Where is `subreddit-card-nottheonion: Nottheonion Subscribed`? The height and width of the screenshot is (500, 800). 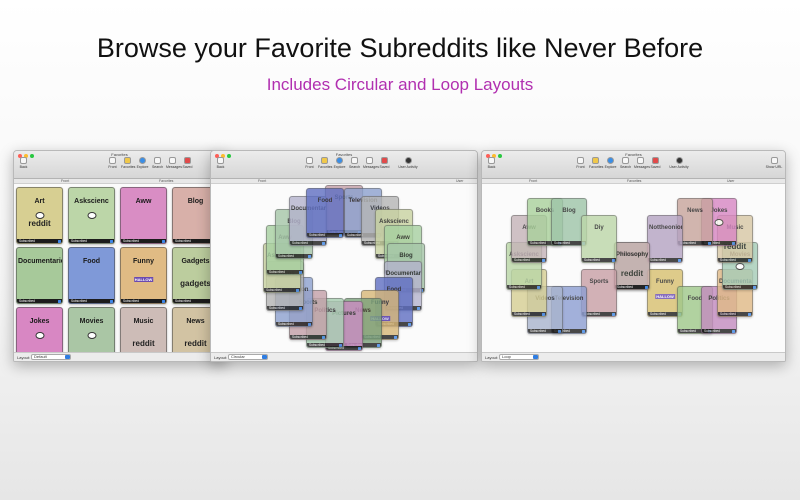
subreddit-card-nottheonion: Nottheonion Subscribed is located at coordinates (665, 239).